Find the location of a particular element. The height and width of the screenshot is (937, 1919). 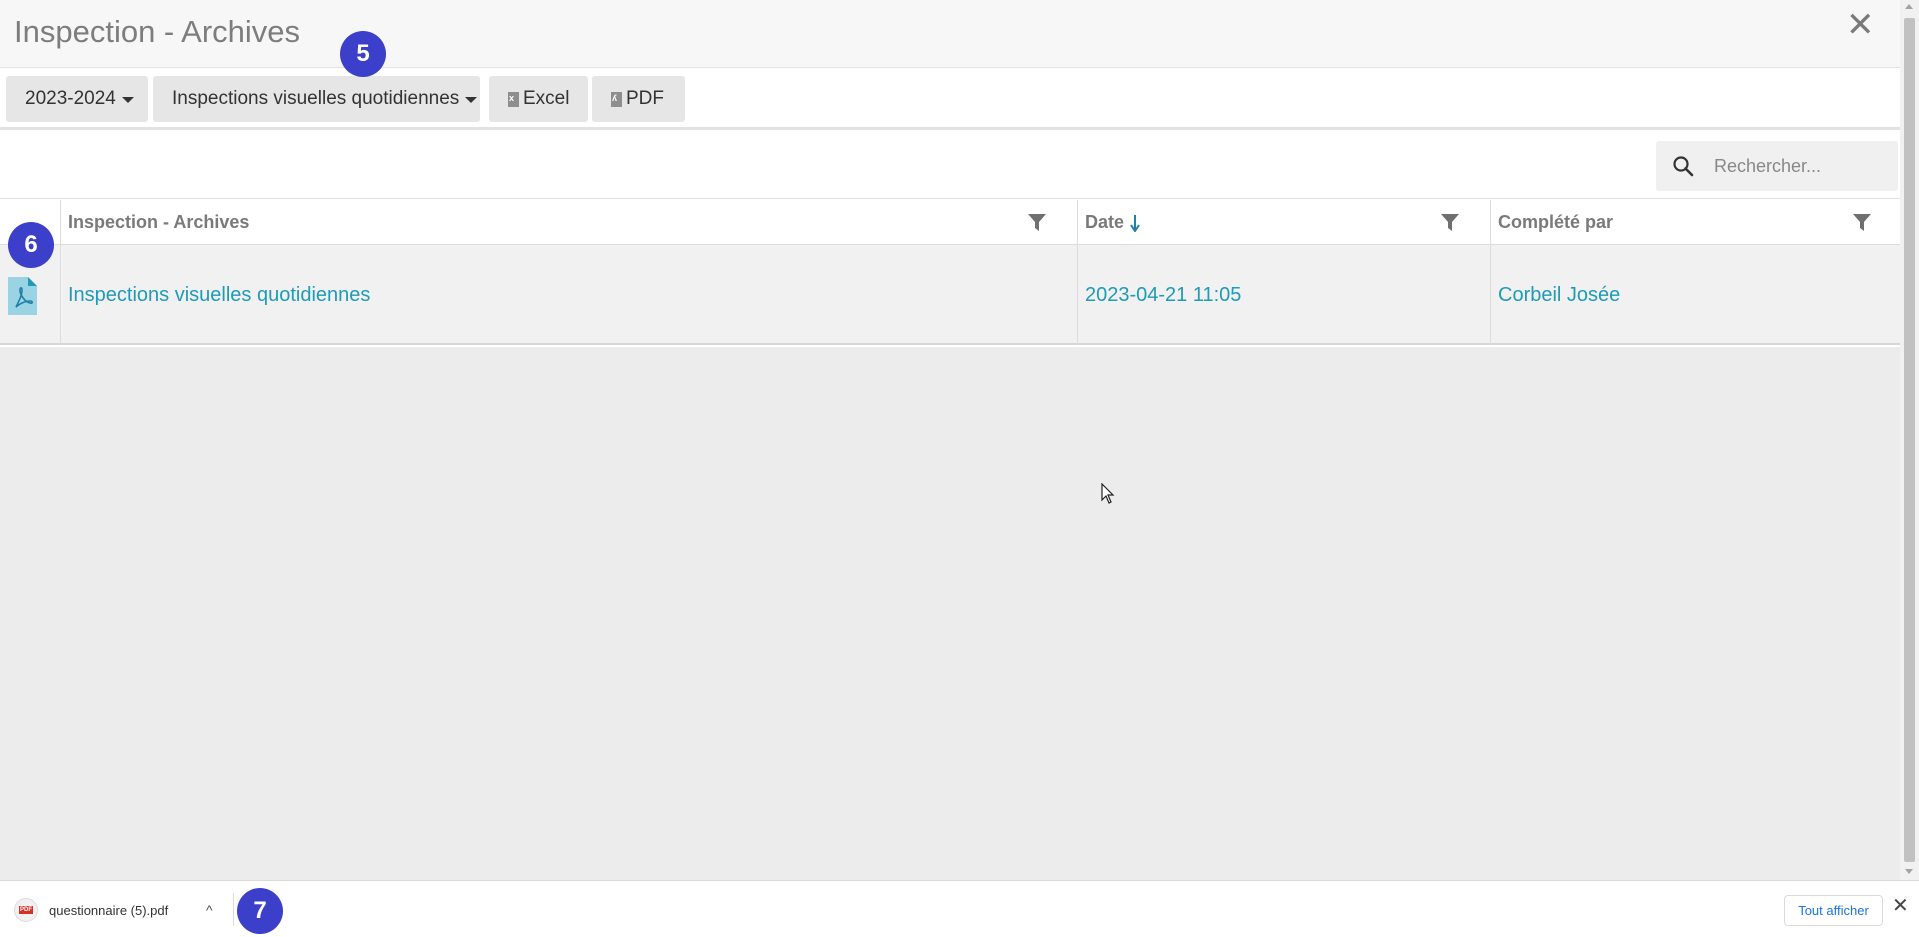

column-header-label: Inspection - Archives is located at coordinates (159, 222).